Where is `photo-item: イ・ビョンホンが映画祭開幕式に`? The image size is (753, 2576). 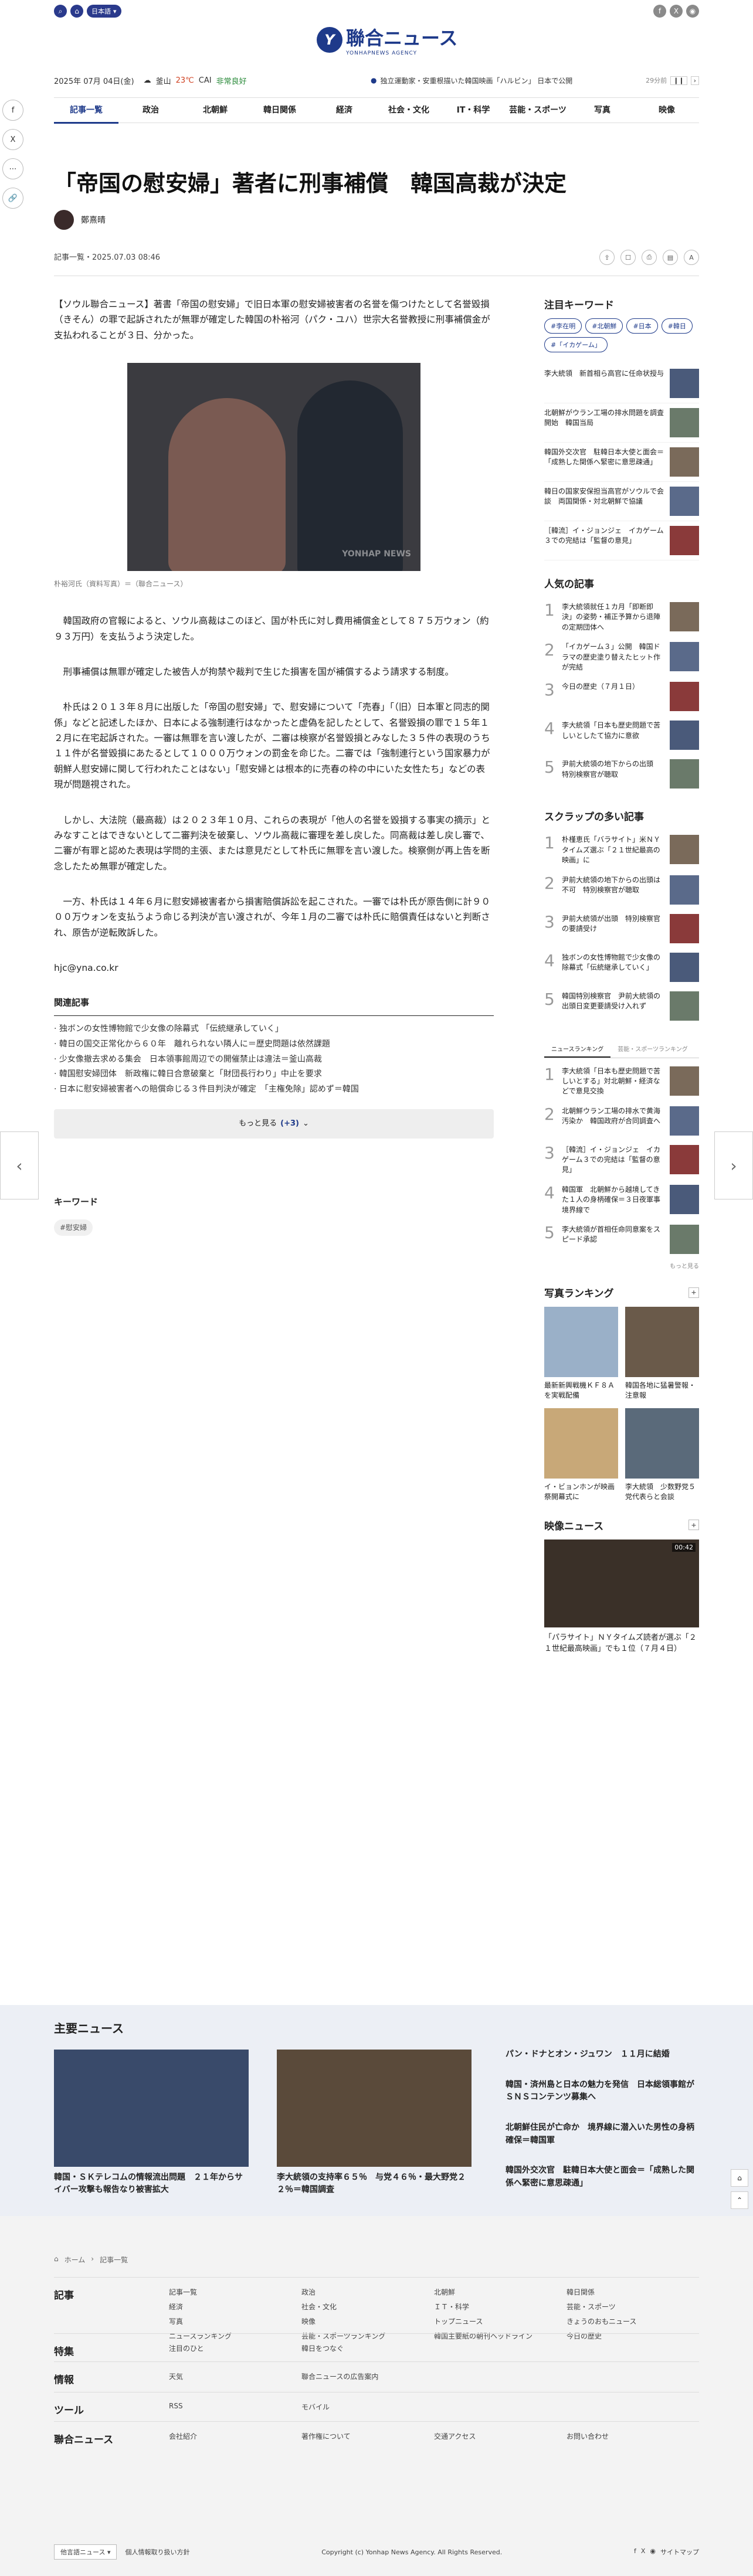 photo-item: イ・ビョンホンが映画祭開幕式に is located at coordinates (581, 1455).